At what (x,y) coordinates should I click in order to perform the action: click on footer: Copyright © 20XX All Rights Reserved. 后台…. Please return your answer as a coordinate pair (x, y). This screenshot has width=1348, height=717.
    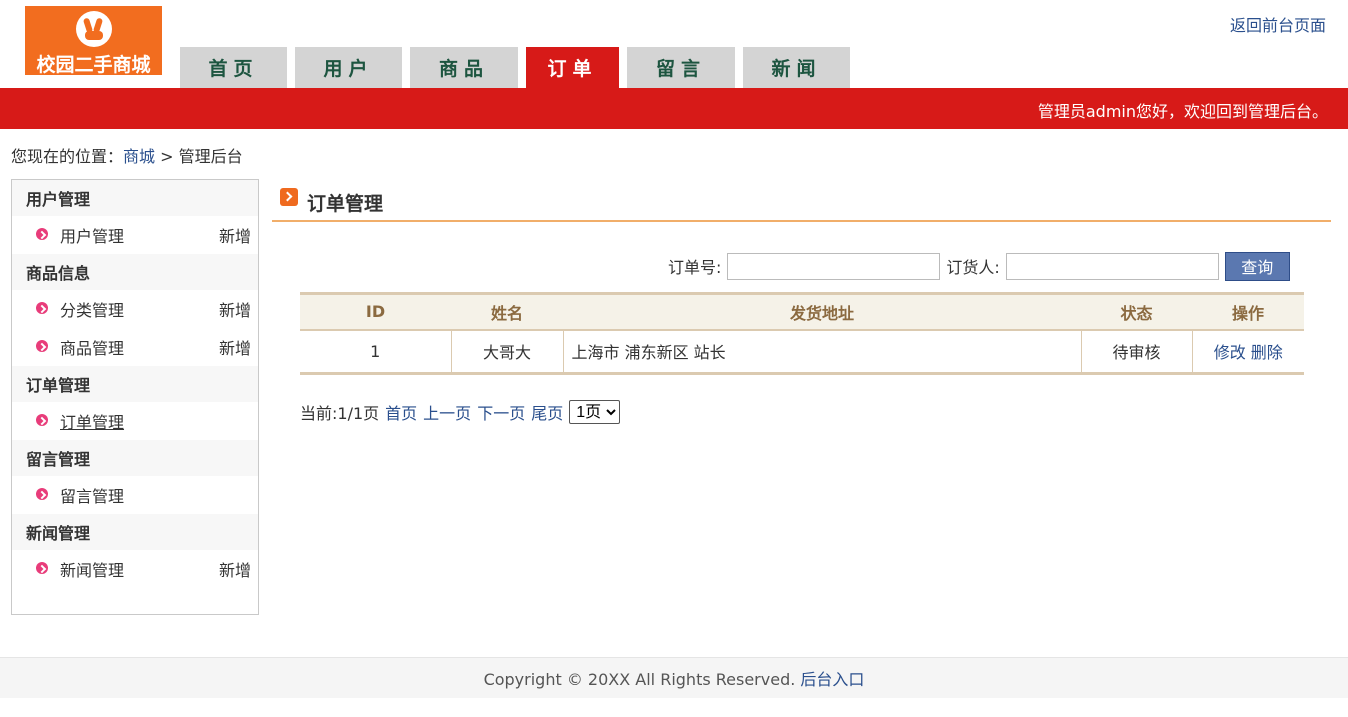
    Looking at the image, I should click on (674, 677).